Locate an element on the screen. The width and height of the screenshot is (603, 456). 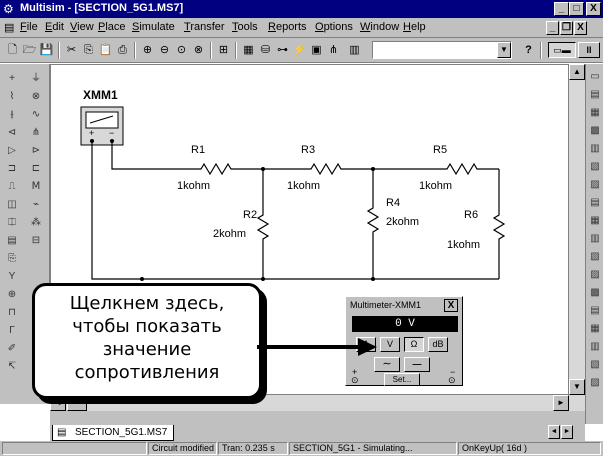
spectrum-analyzer-icon: ▩ is located at coordinates (595, 293).